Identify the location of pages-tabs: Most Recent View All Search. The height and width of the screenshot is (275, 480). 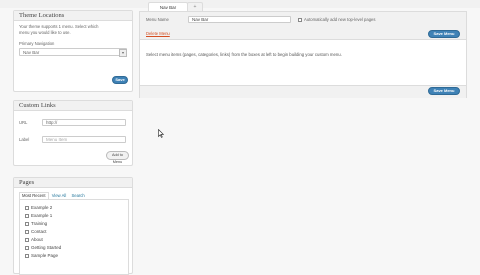
(53, 195).